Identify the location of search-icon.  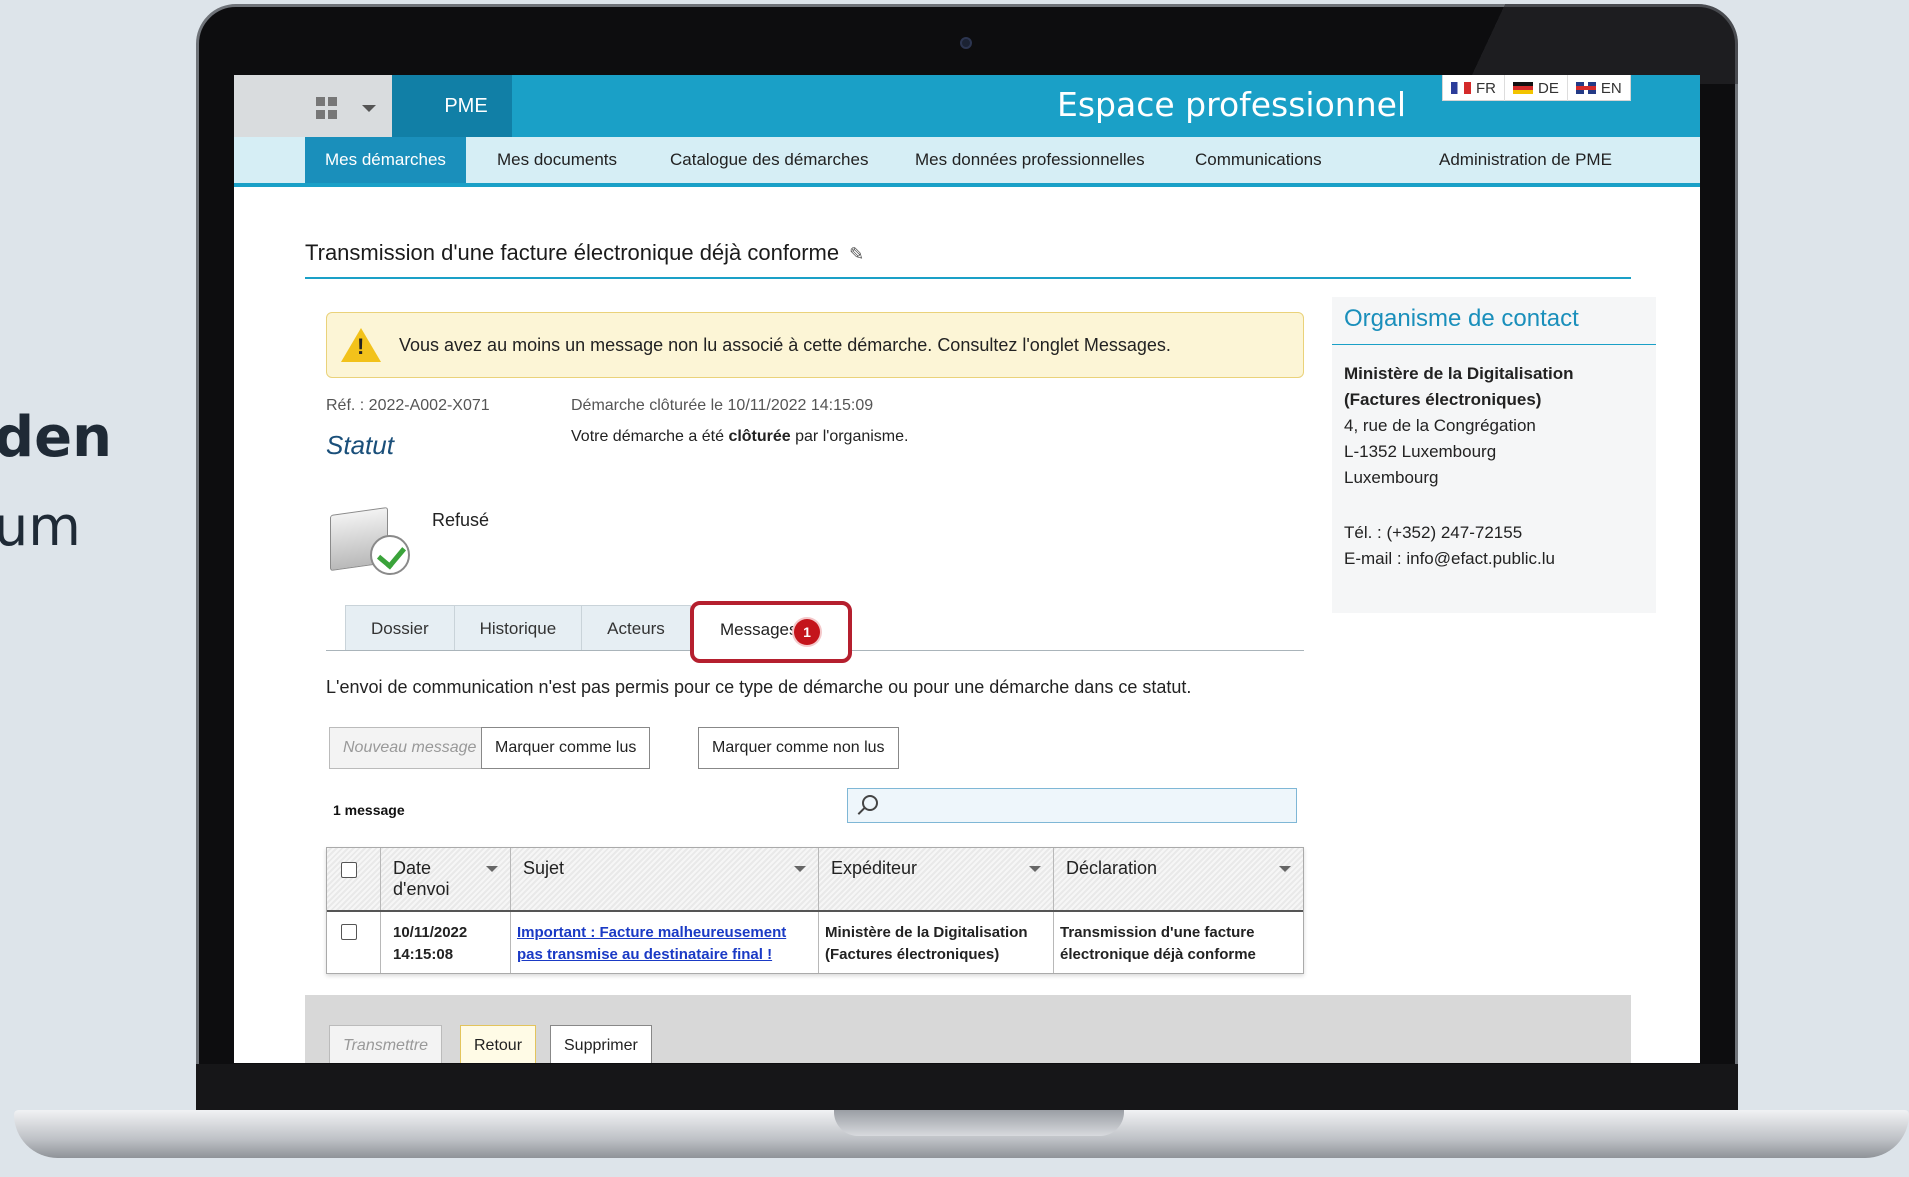
(870, 803).